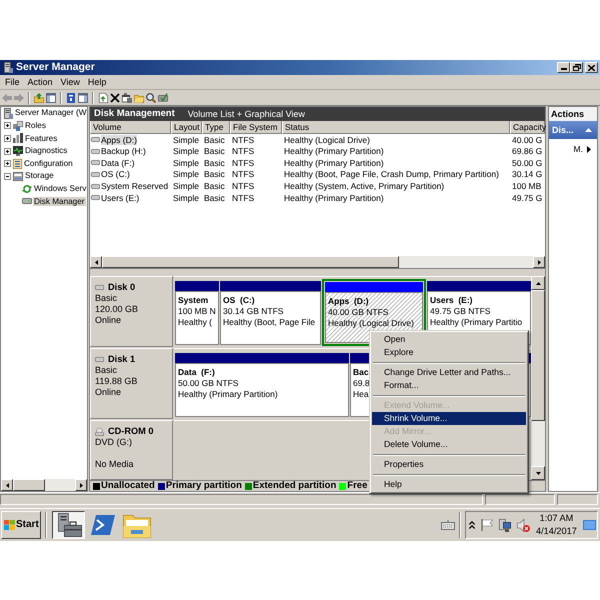 The image size is (600, 600). Describe the element at coordinates (40, 82) in the screenshot. I see `menu-item: Action` at that location.